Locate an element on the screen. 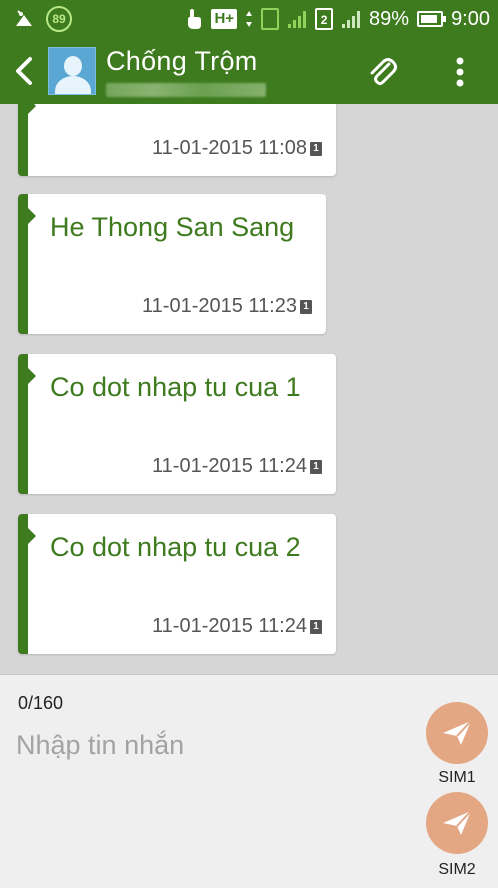 This screenshot has height=888, width=498. message-timestamp: 11-01-2015 11:08 1 is located at coordinates (237, 148).